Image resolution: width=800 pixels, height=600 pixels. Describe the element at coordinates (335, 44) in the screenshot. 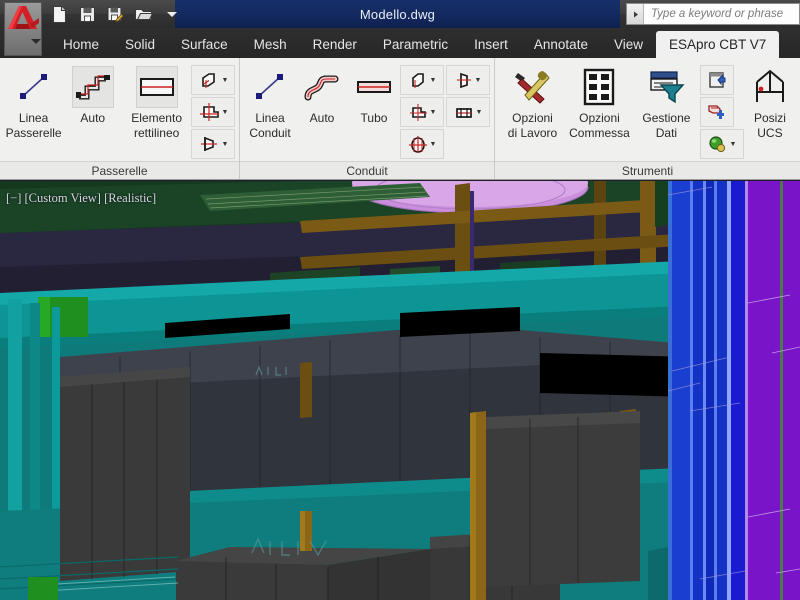

I see `tab-render: Render` at that location.